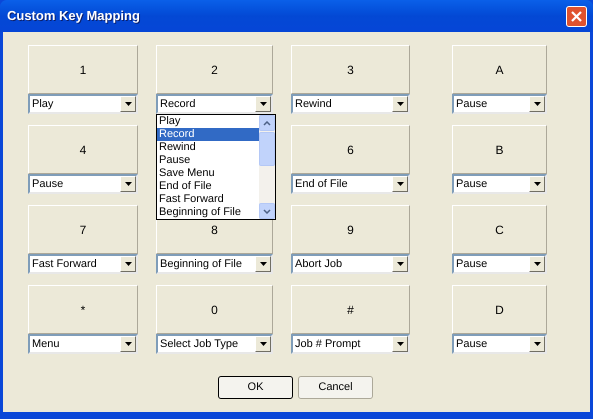  I want to click on scrollbar, so click(267, 167).